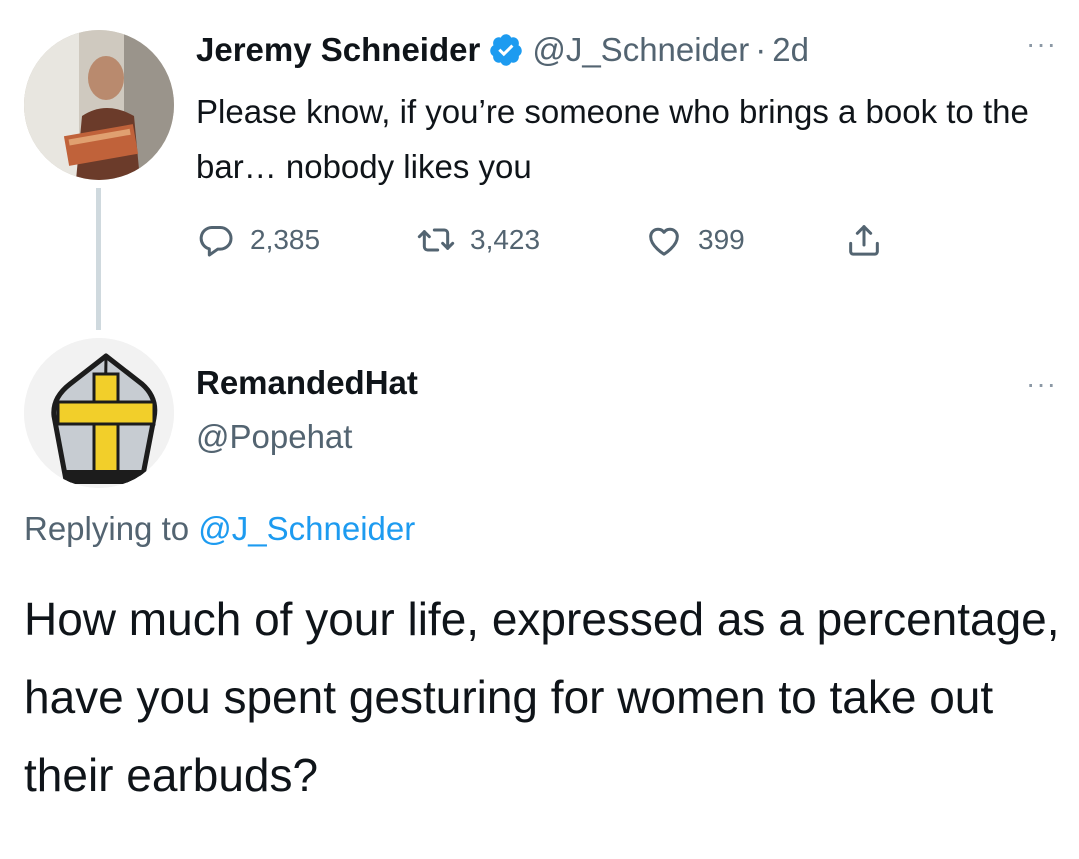  I want to click on replying-to-line: Replying to @J_Schneider, so click(219, 529).